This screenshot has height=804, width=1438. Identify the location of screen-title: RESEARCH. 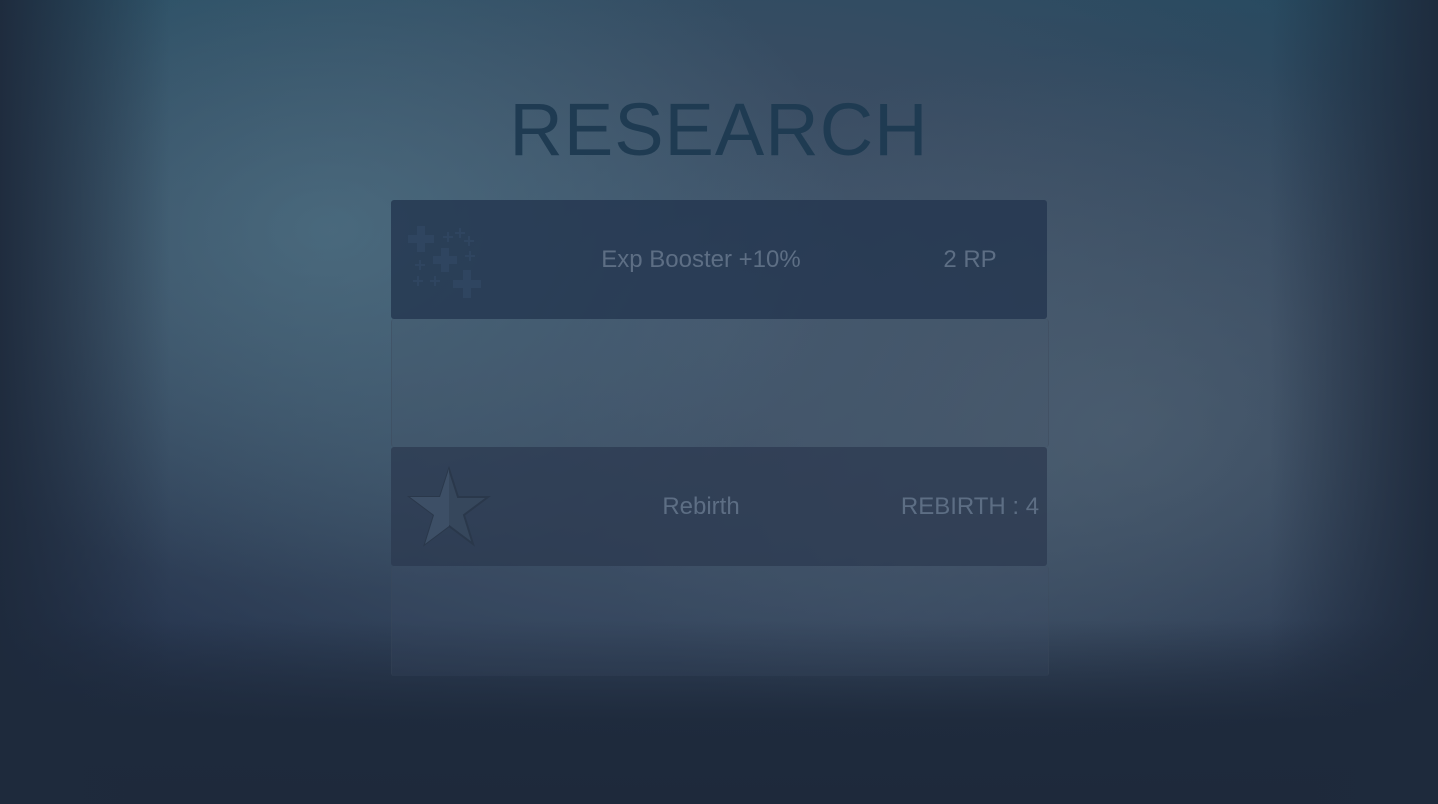
(719, 129).